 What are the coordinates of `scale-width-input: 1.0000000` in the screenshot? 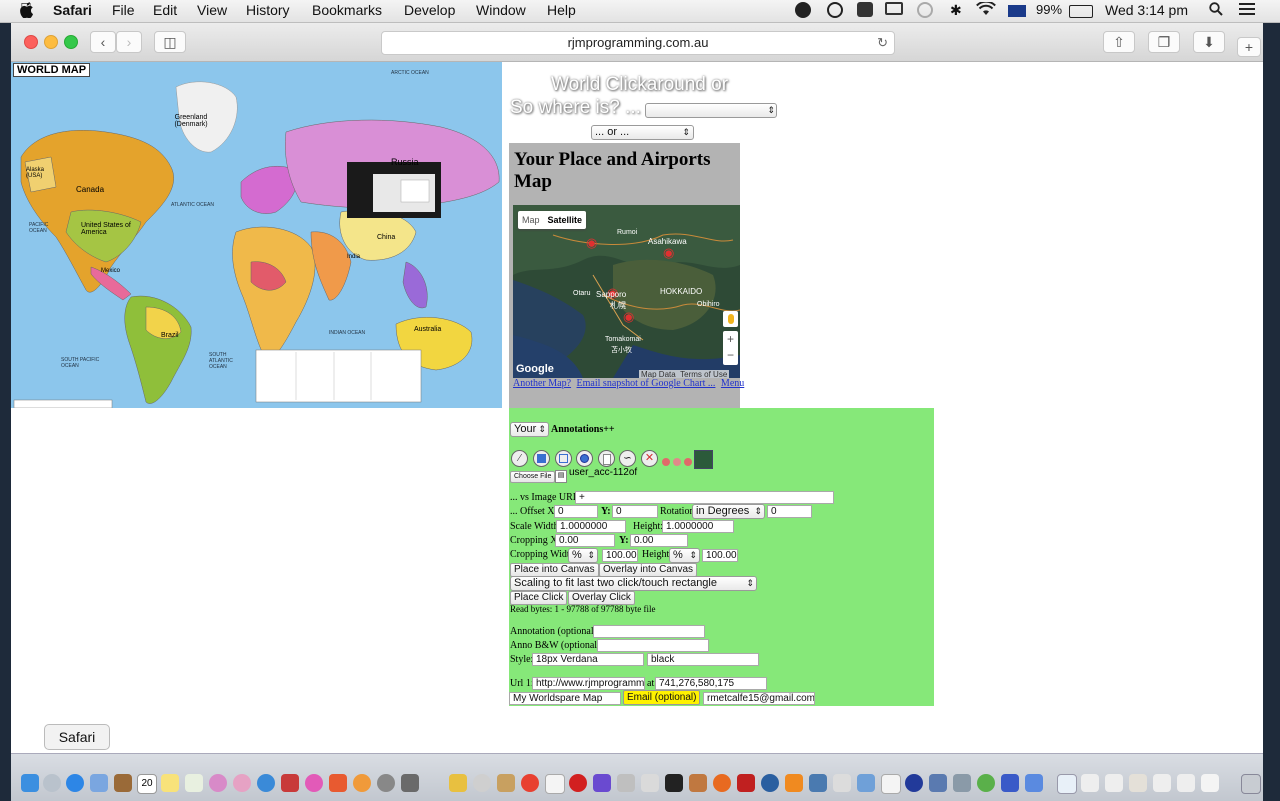 It's located at (591, 526).